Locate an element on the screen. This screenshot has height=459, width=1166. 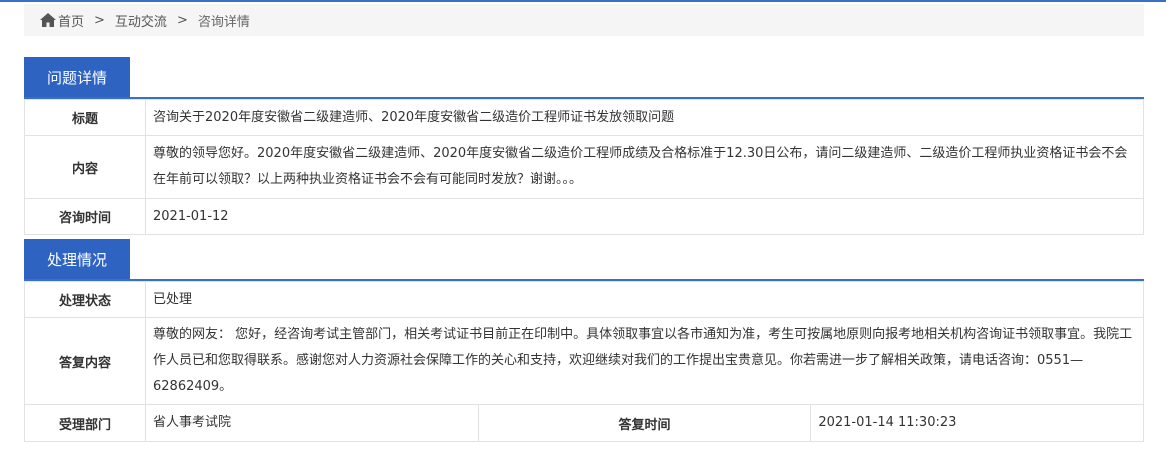
department-label: 受理部门 is located at coordinates (85, 423).